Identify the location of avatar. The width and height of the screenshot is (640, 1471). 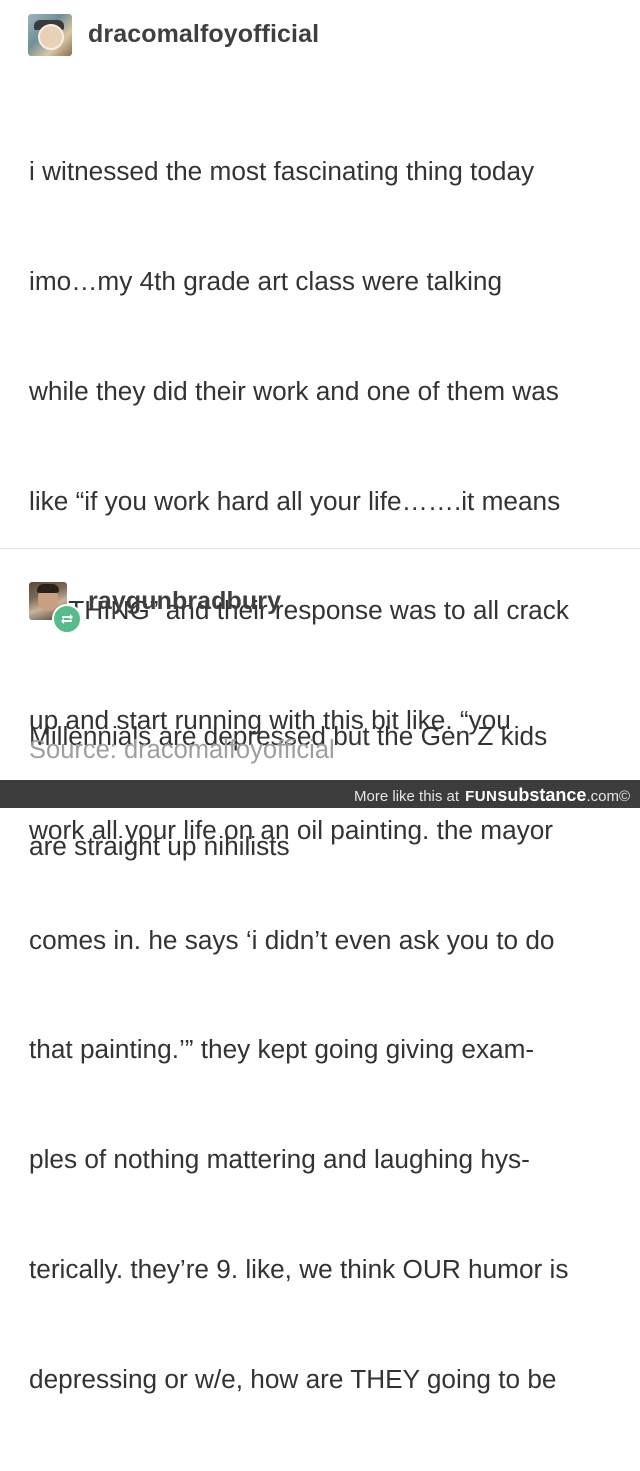
(50, 35).